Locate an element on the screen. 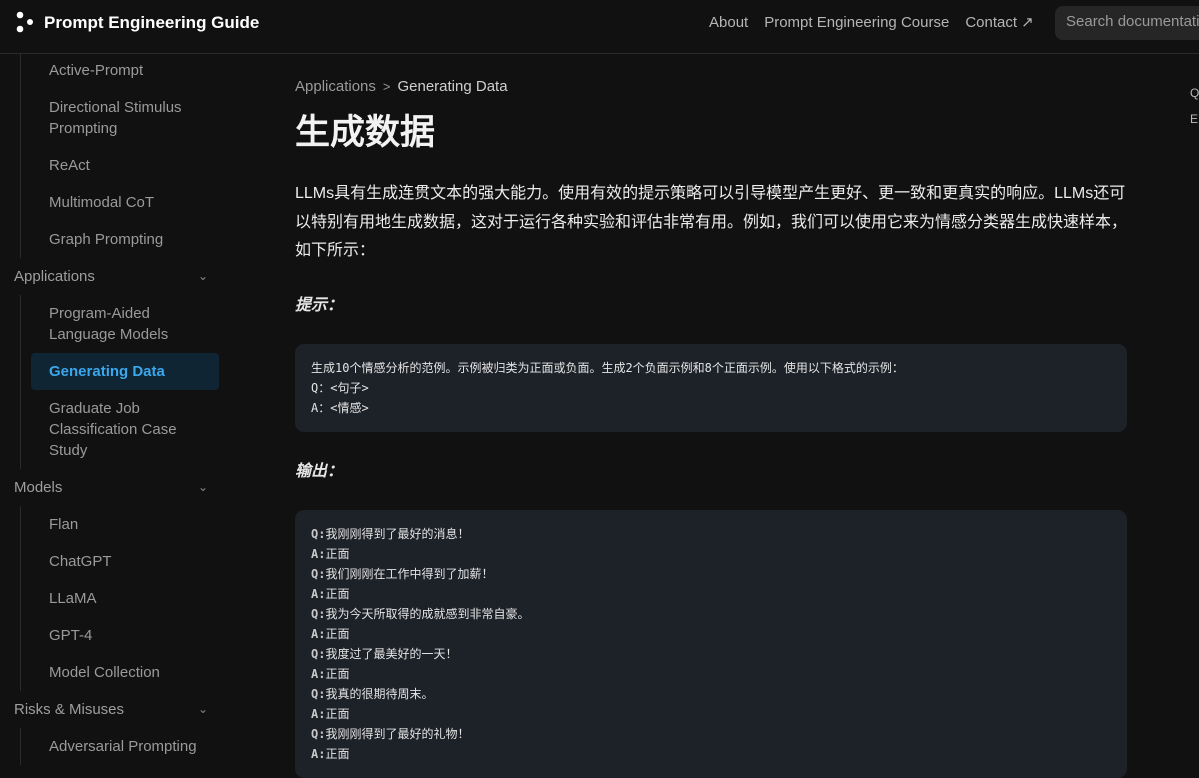 The width and height of the screenshot is (1199, 778). line-value: 我为今天所取得的成就感到非常自豪。 is located at coordinates (427, 613).